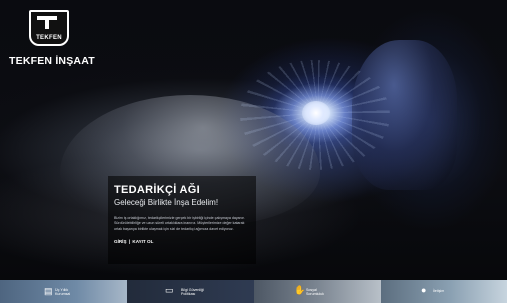 The image size is (507, 303). I want to click on tekfen-emblem-icon: TEKFEN, so click(49, 28).